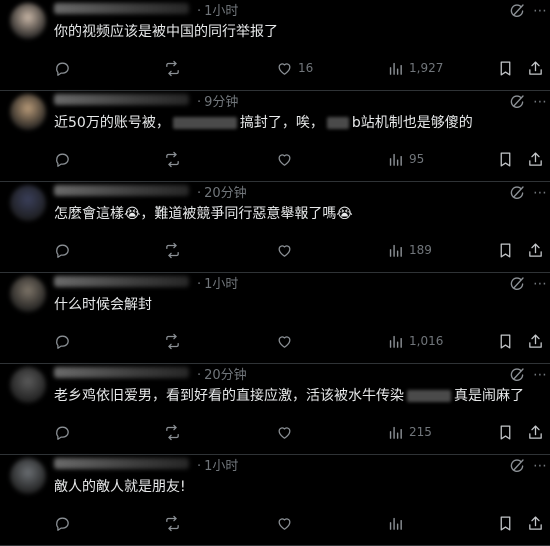  Describe the element at coordinates (489, 396) in the screenshot. I see `post-text-segment: 真是闹麻了` at that location.